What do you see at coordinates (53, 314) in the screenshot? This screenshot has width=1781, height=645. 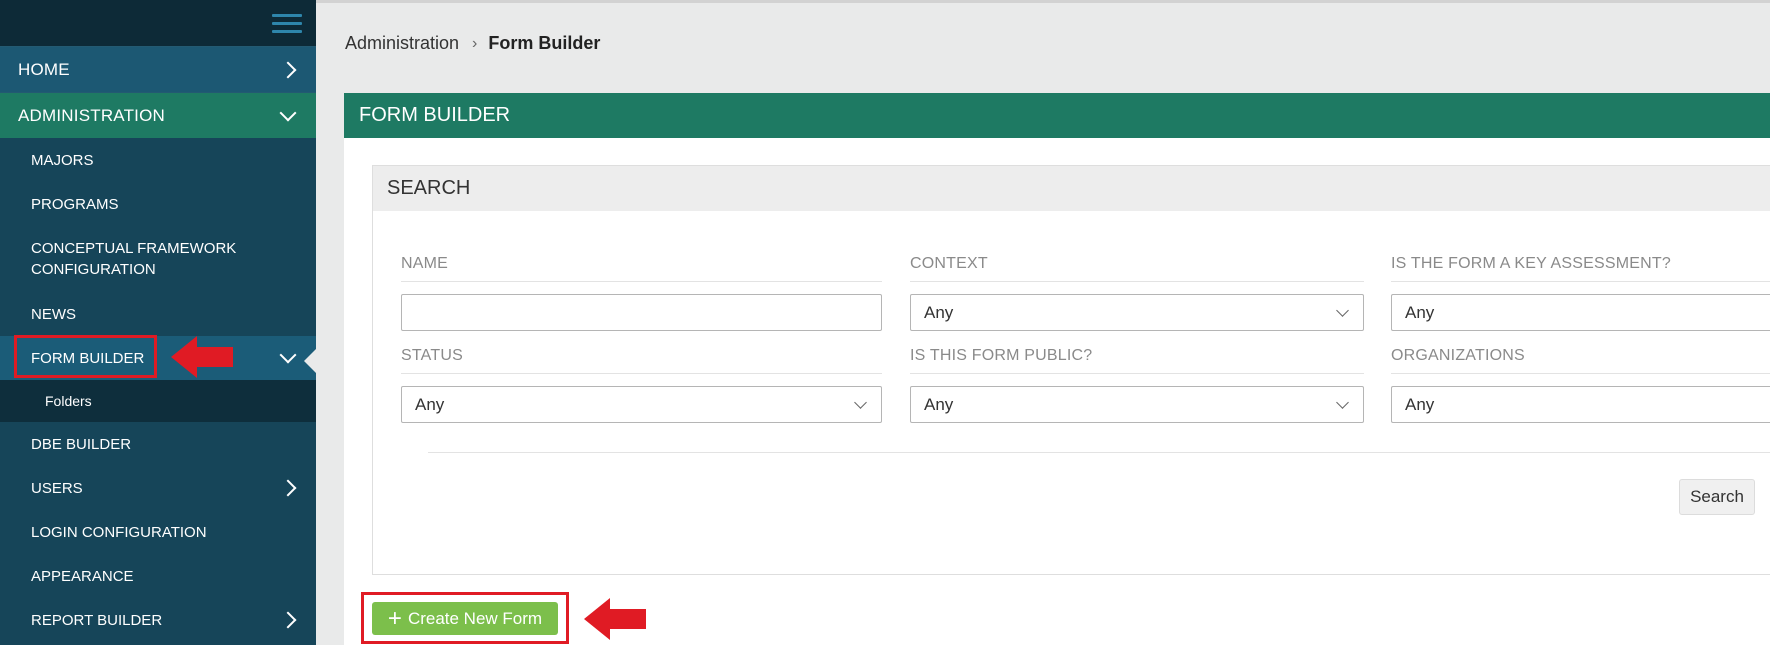 I see `sidebar-item-label: NEWS` at bounding box center [53, 314].